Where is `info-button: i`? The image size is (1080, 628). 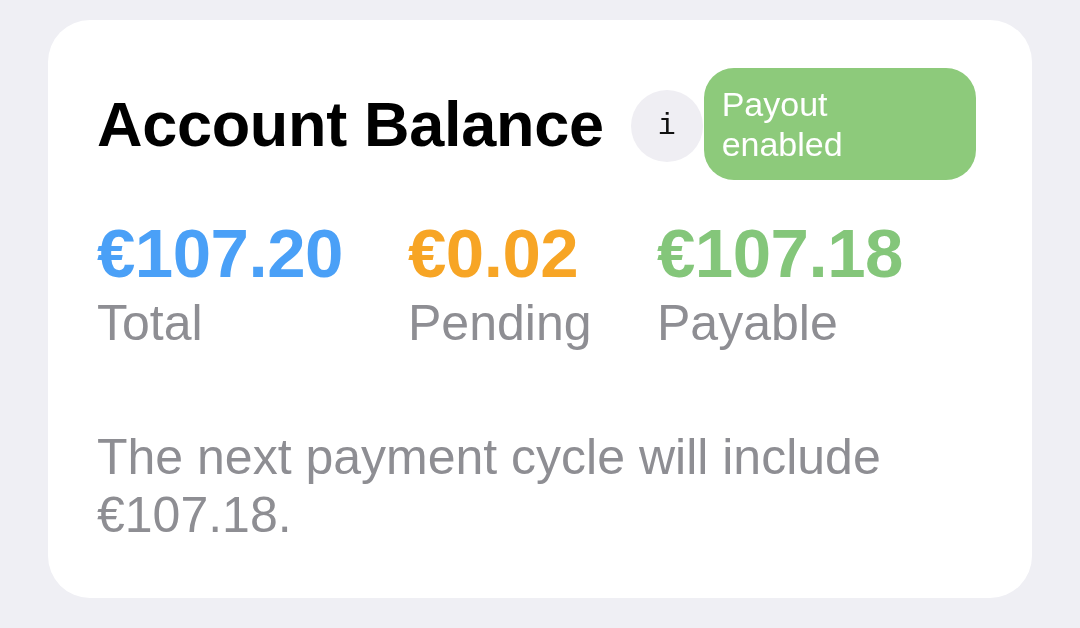
info-button: i is located at coordinates (666, 126).